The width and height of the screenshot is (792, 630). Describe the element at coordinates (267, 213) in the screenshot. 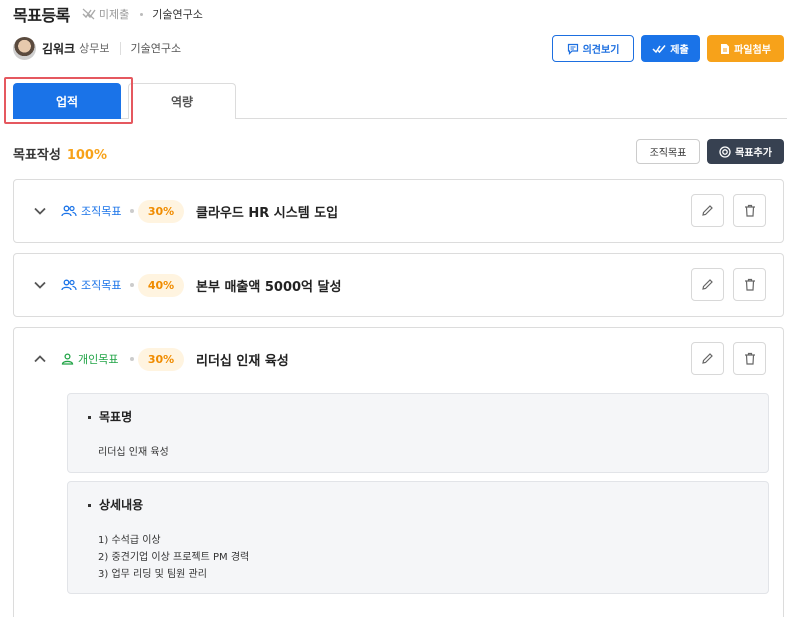

I see `goal-title: 클라우드 HR 시스템 도입` at that location.